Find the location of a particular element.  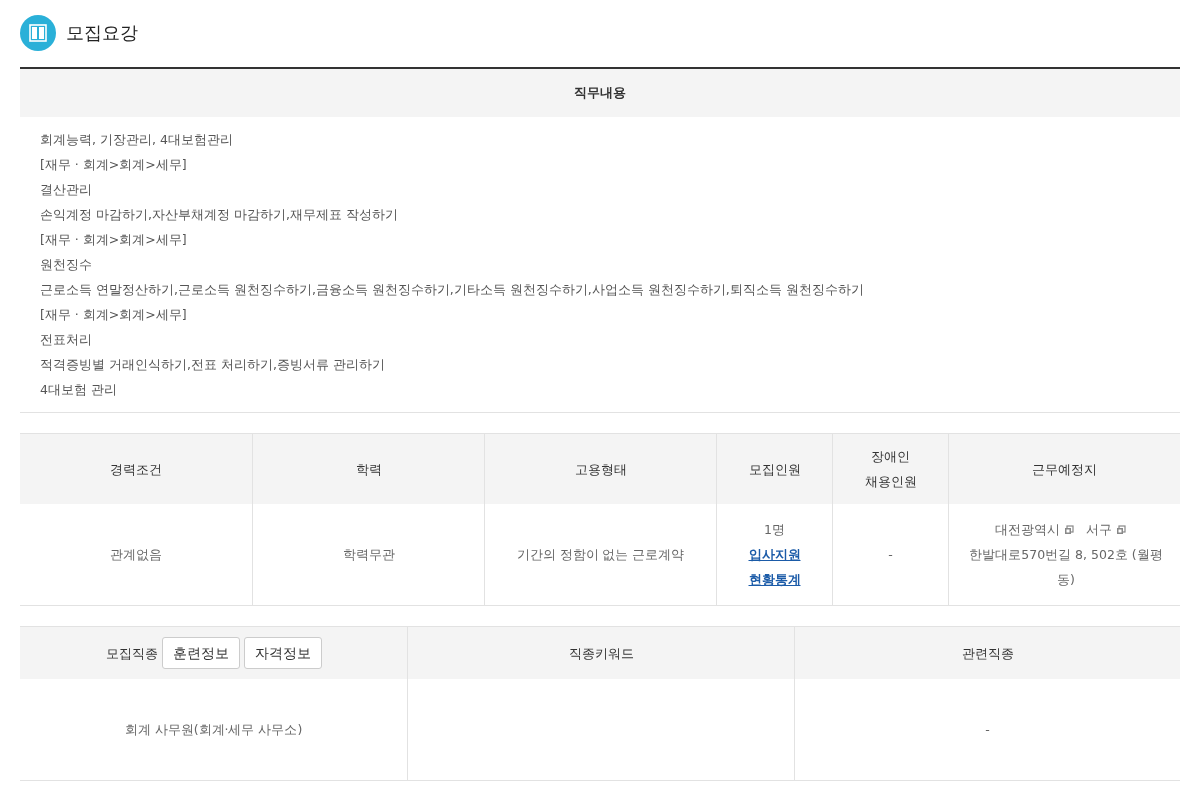

table-heading: 직무내용 is located at coordinates (600, 93).